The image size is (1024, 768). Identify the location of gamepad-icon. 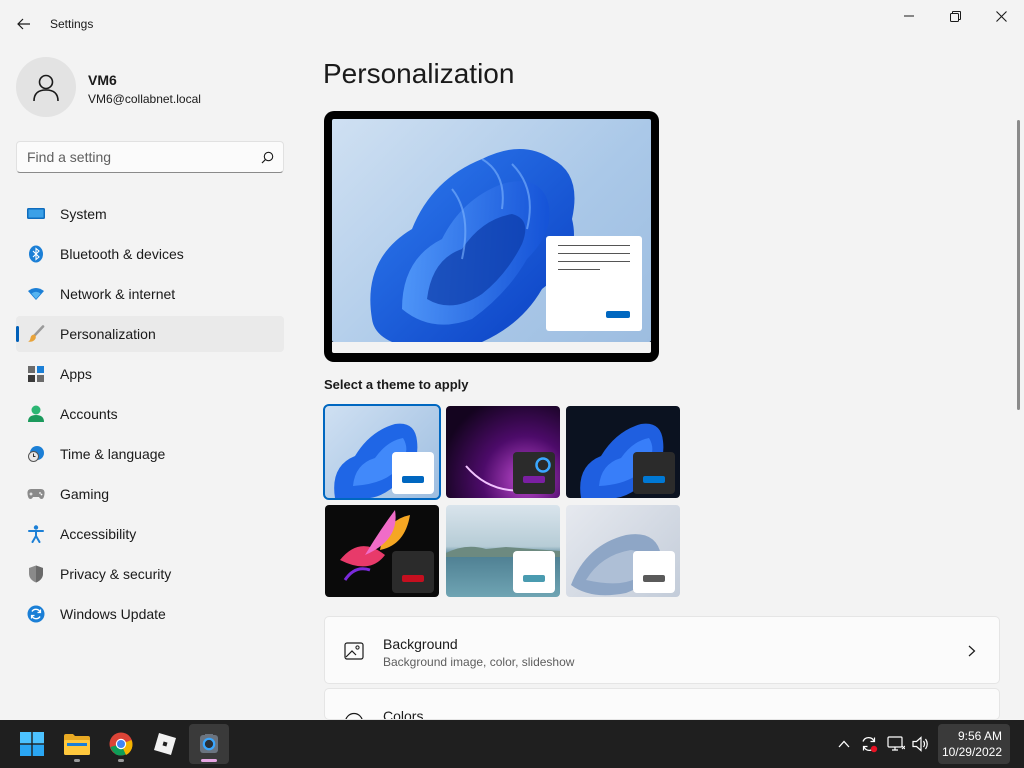
(36, 494).